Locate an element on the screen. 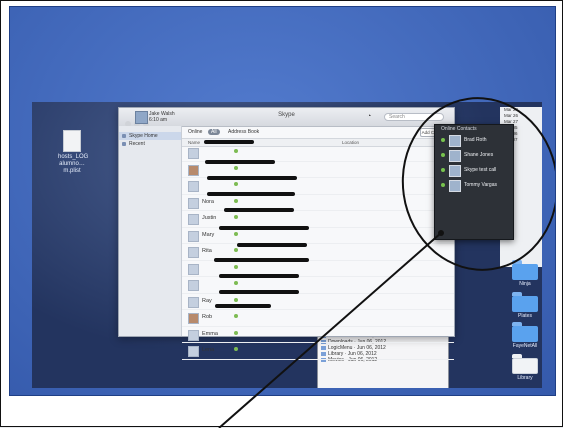 The width and height of the screenshot is (563, 428). annotation-endpoint is located at coordinates (441, 233).